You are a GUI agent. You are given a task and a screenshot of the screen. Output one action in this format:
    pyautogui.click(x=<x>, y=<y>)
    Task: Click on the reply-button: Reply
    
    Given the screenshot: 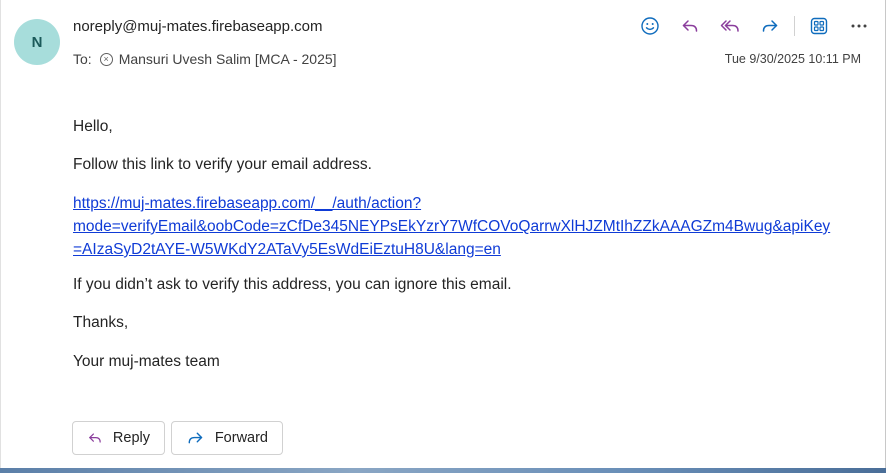 What is the action you would take?
    pyautogui.click(x=118, y=438)
    